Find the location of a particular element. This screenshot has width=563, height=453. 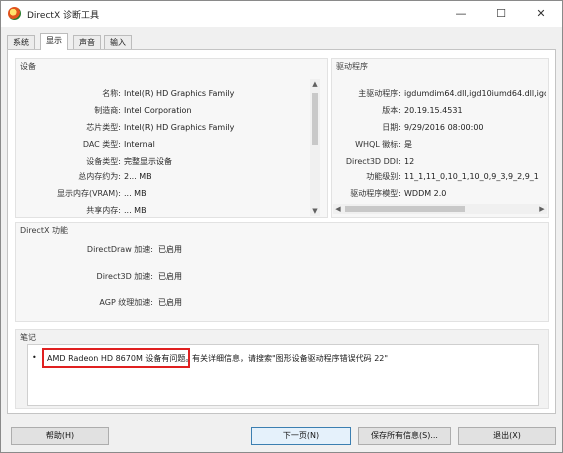

device-name-label-row: 名称: is located at coordinates (71, 94).